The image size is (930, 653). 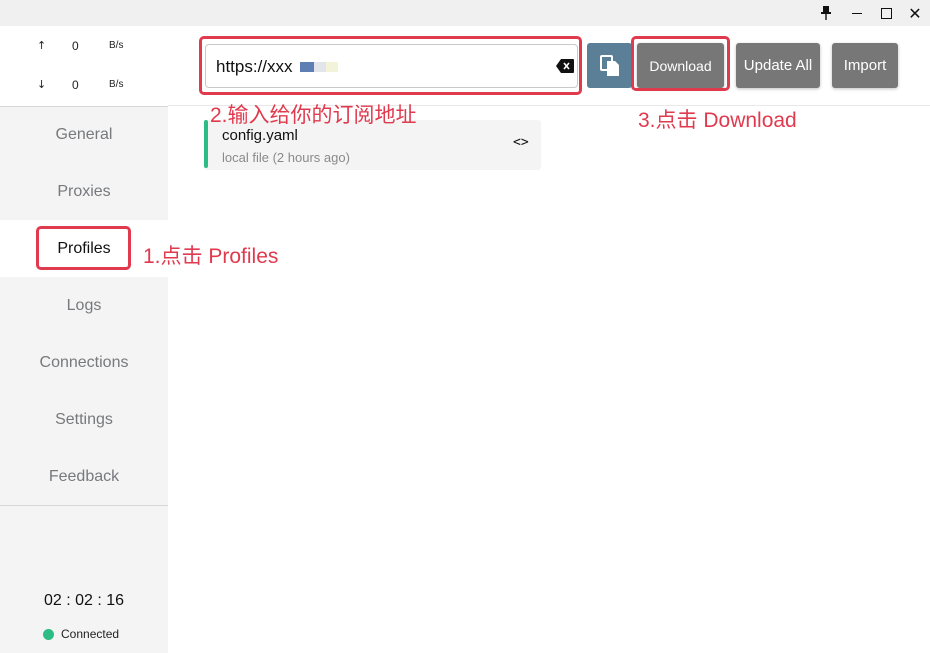 What do you see at coordinates (865, 65) in the screenshot?
I see `import-button: Import` at bounding box center [865, 65].